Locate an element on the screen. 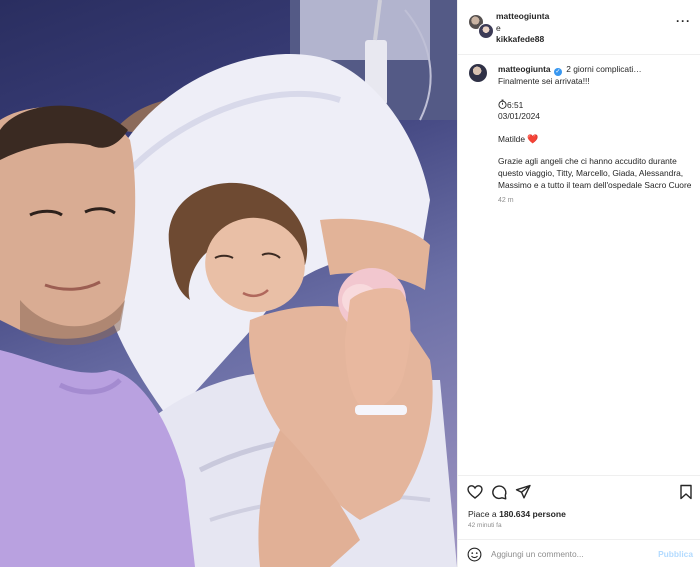 This screenshot has width=700, height=567. collab-avatars is located at coordinates (483, 27).